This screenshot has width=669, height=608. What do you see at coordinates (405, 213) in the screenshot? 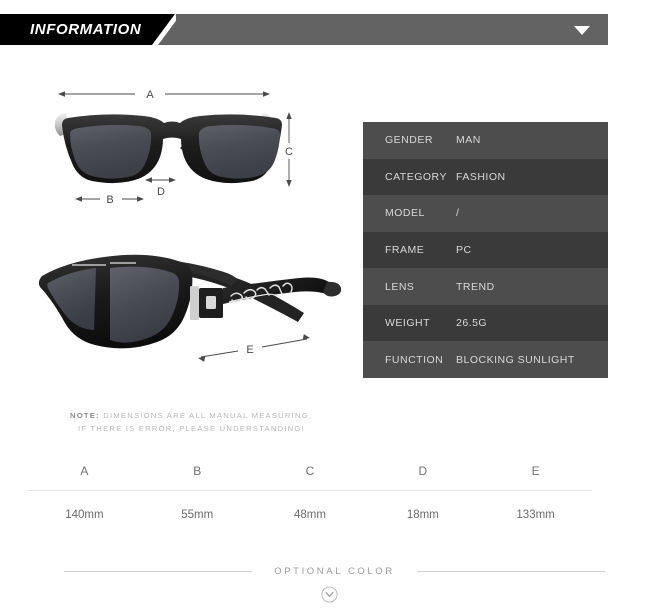
I see `spec-label: MODEL` at bounding box center [405, 213].